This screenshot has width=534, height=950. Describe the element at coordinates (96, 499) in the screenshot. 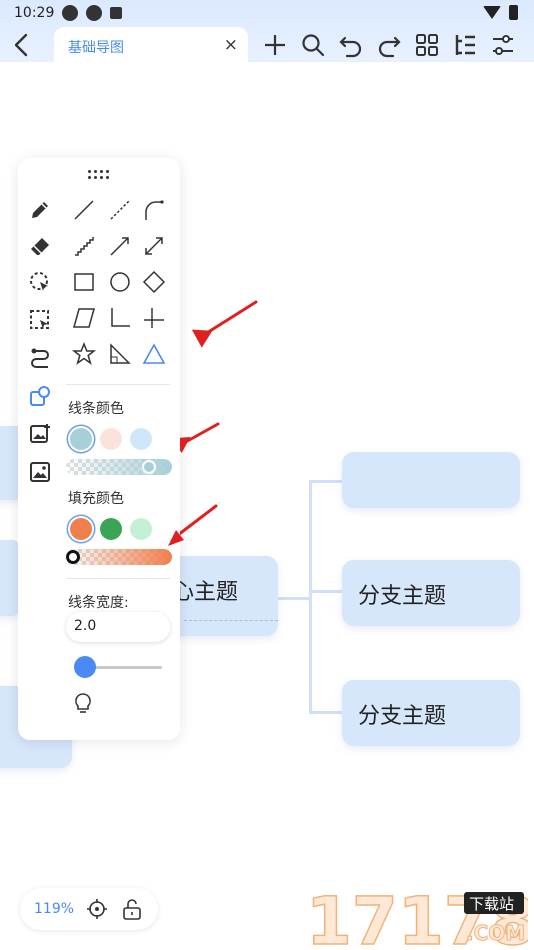

I see `fill-color-label: 填充颜色` at that location.